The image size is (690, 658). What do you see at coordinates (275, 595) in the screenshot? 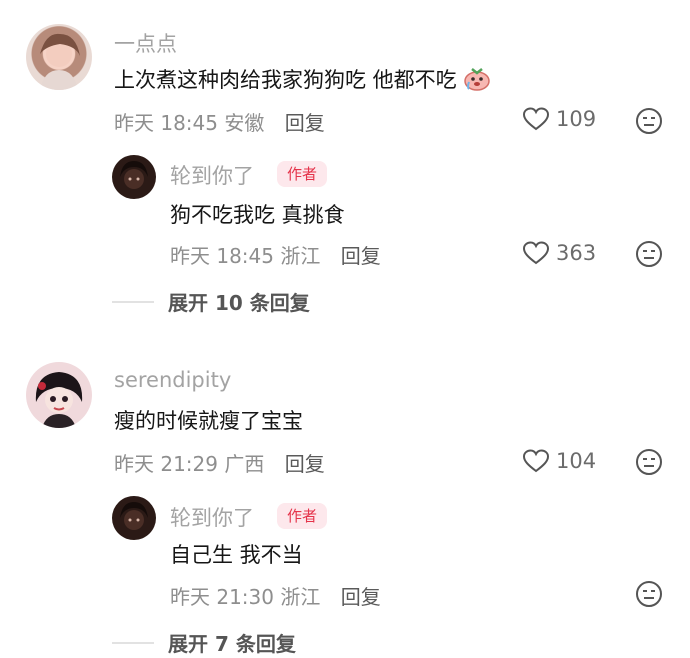
I see `reply-meta: 昨天 21:30 浙江 回复` at bounding box center [275, 595].